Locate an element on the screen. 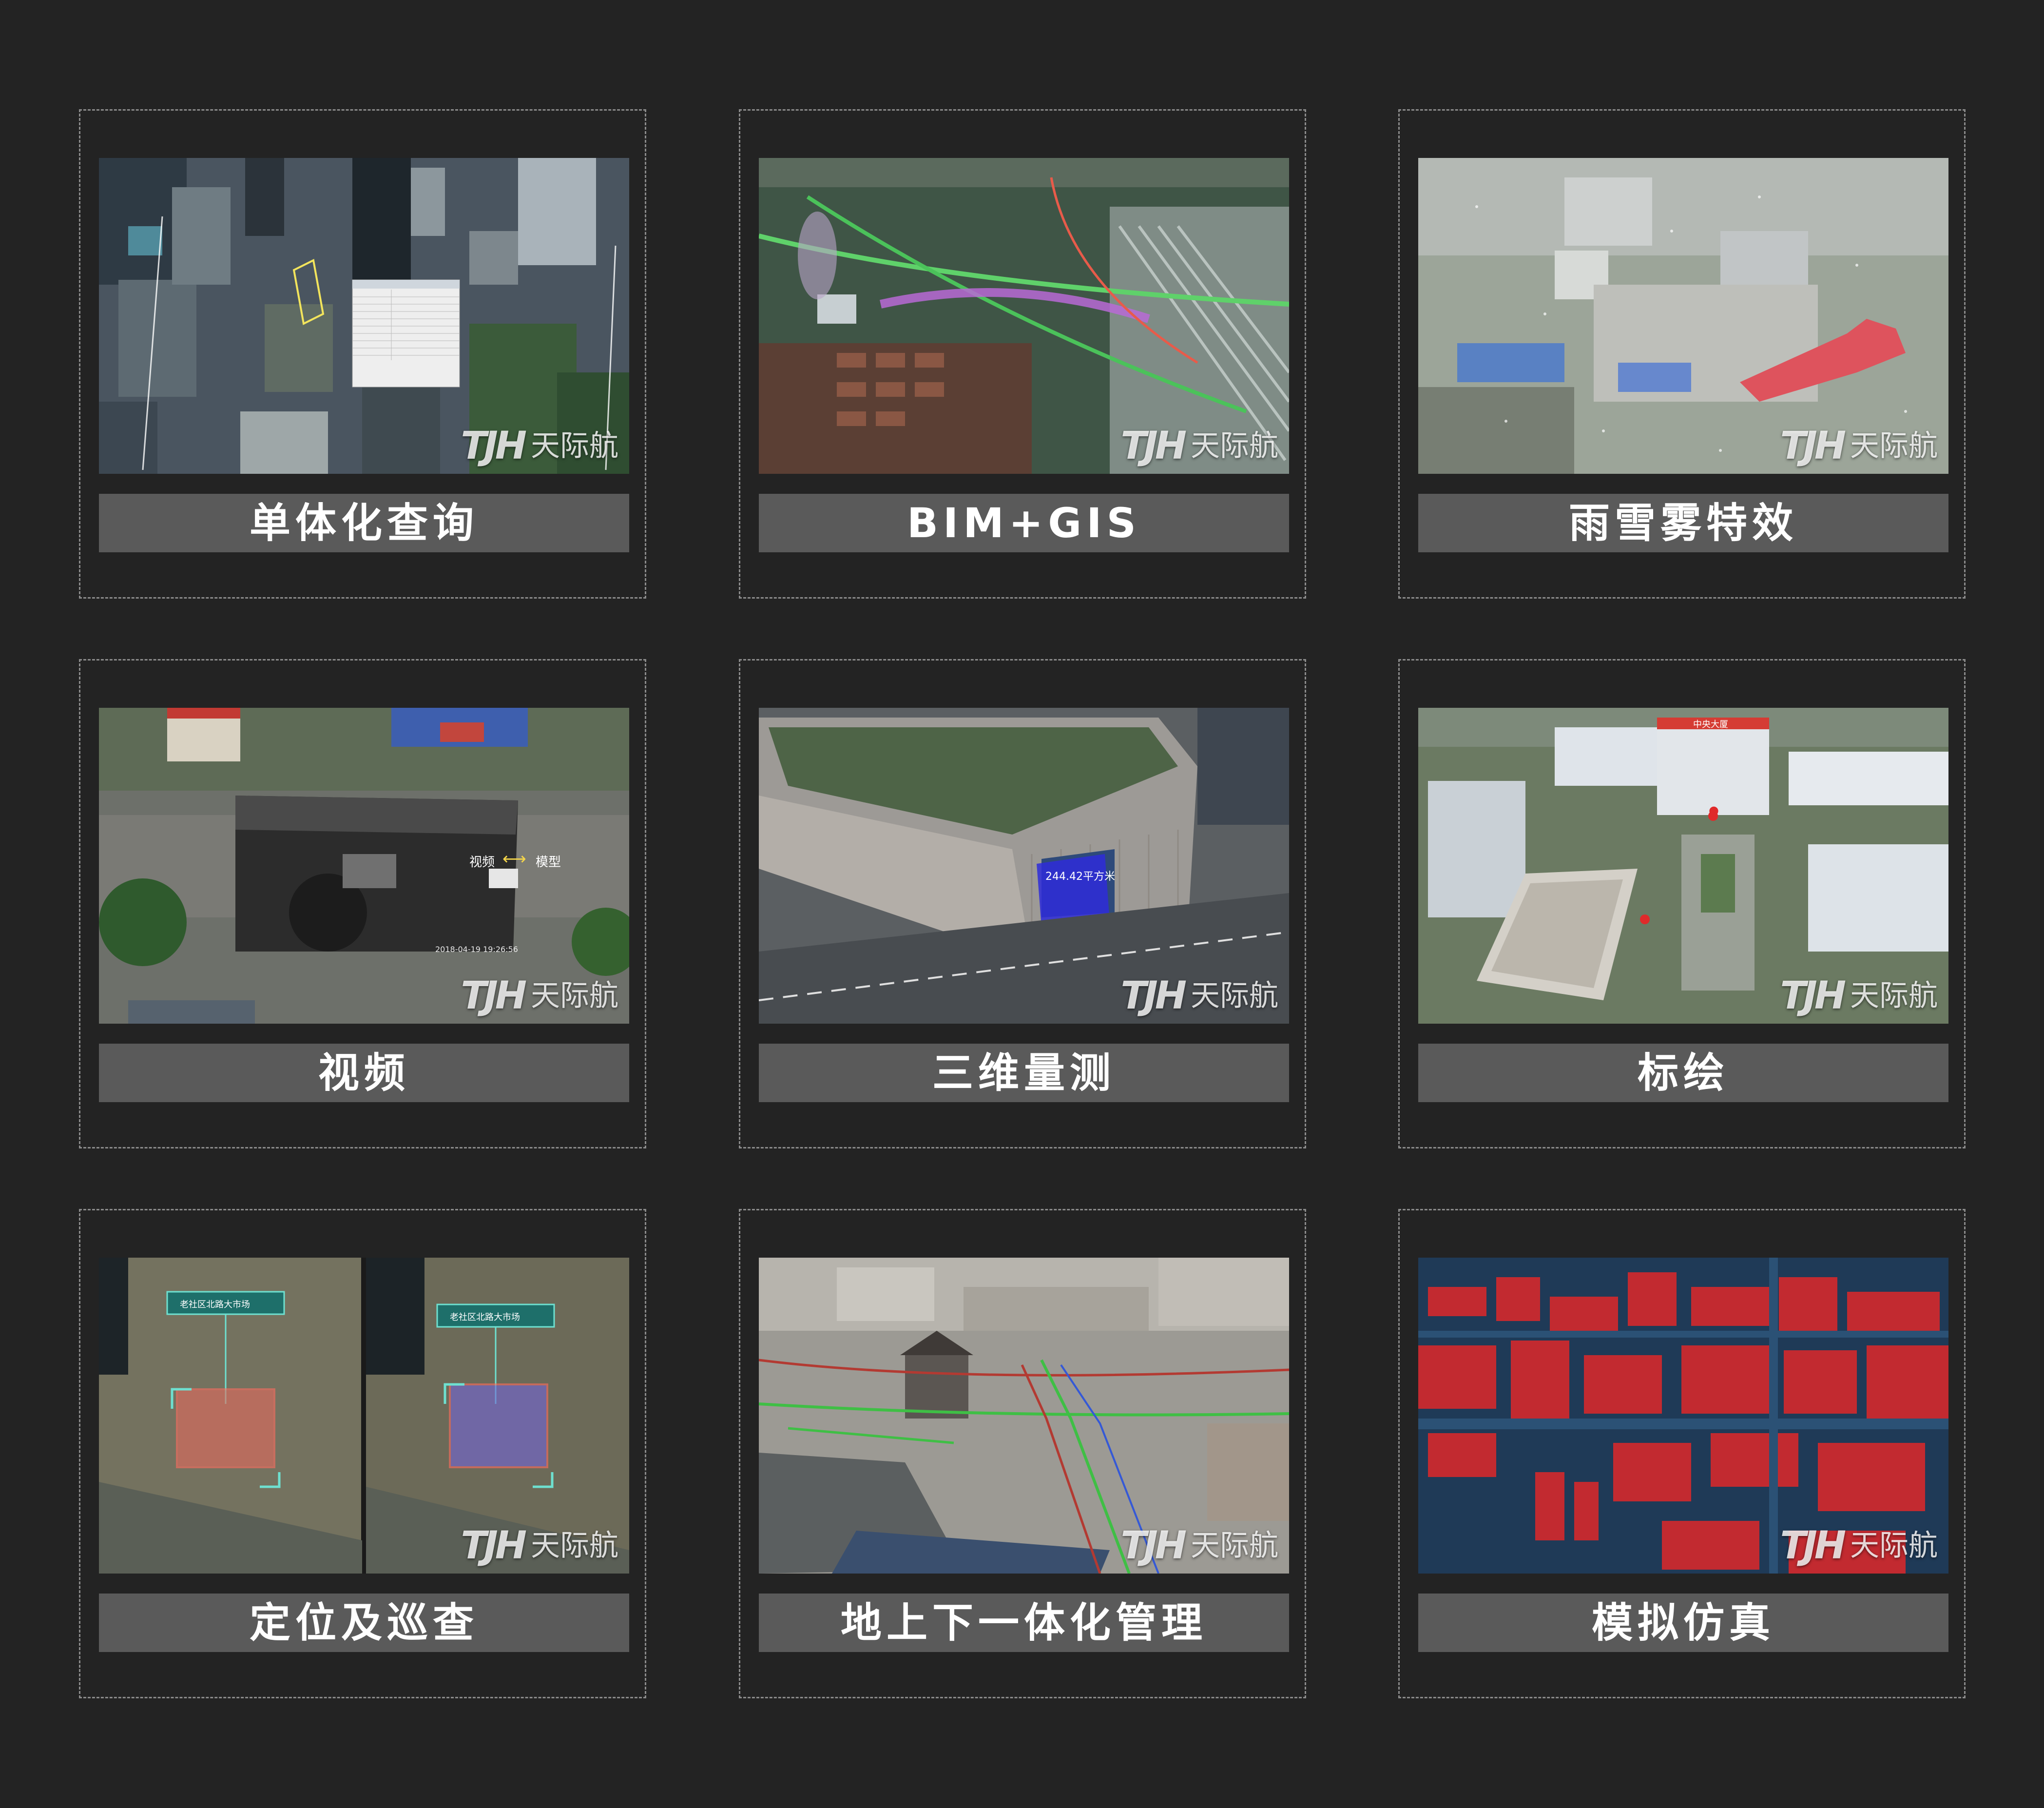 This screenshot has width=2044, height=1808. weather-effects-thumbnail: TJH 天际航 is located at coordinates (1683, 316).